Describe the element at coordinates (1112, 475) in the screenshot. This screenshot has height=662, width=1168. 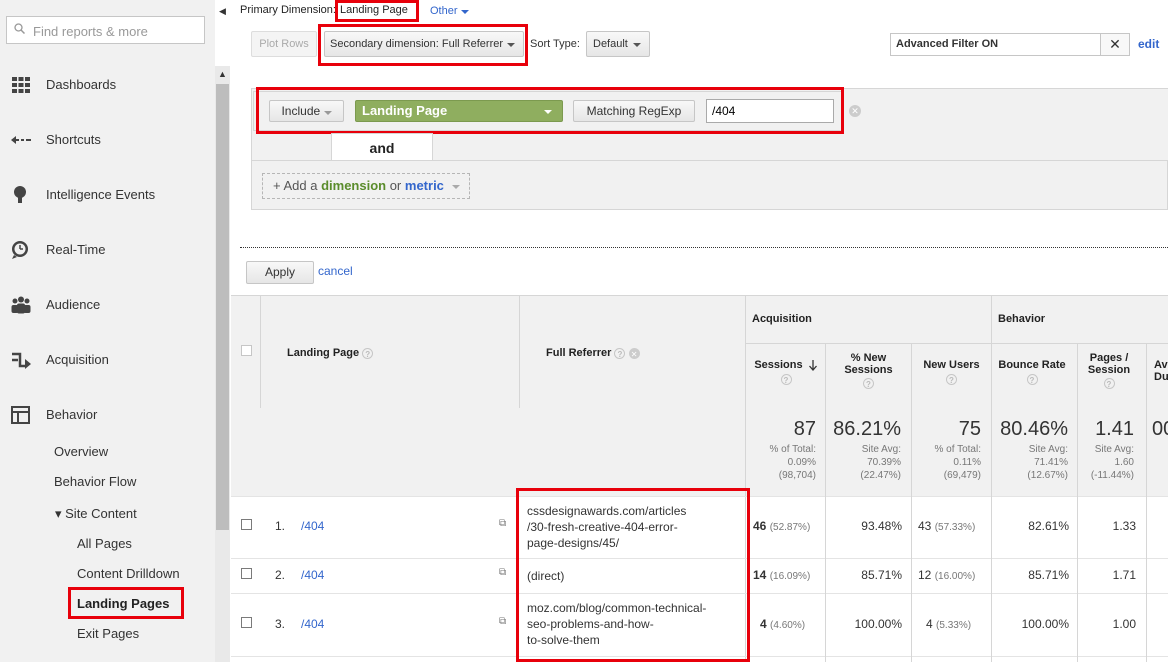
I see `detail-line: (-11.44%)` at that location.